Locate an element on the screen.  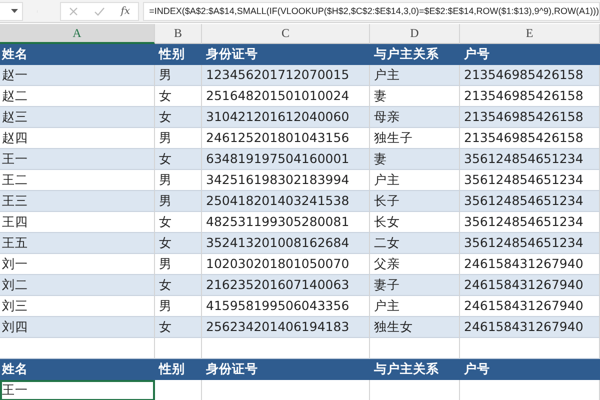
caret-icon is located at coordinates (14, 11).